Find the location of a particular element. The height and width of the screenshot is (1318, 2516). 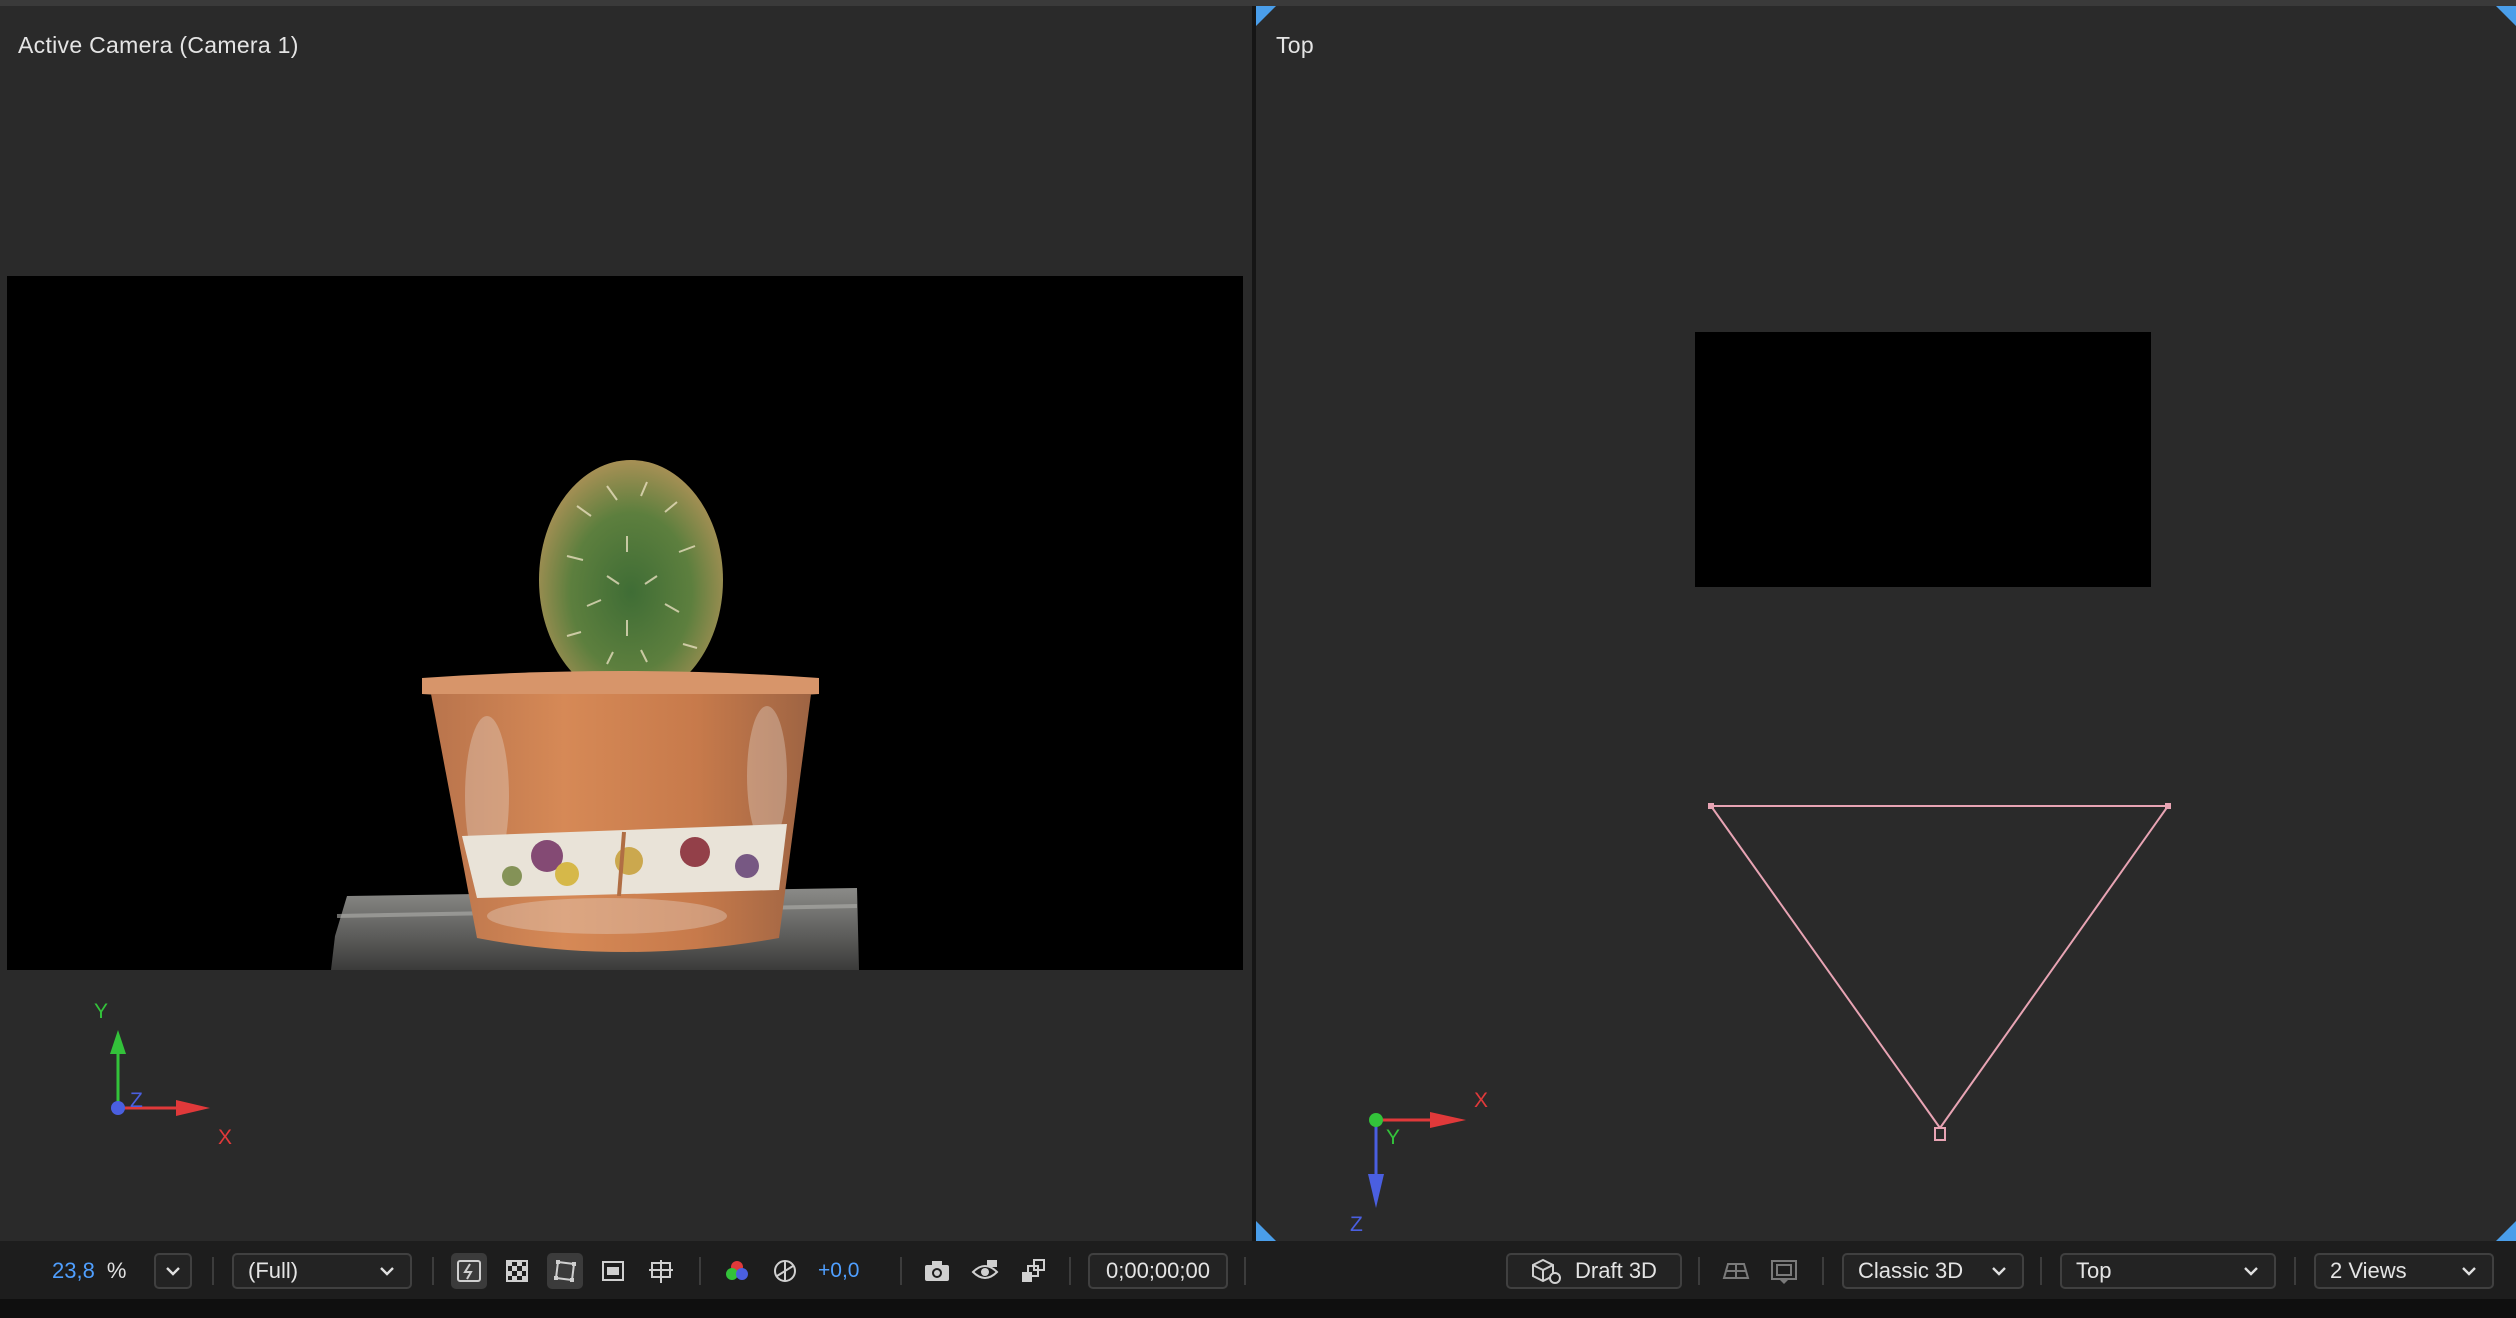

mask-visibility-icon is located at coordinates (565, 1271).